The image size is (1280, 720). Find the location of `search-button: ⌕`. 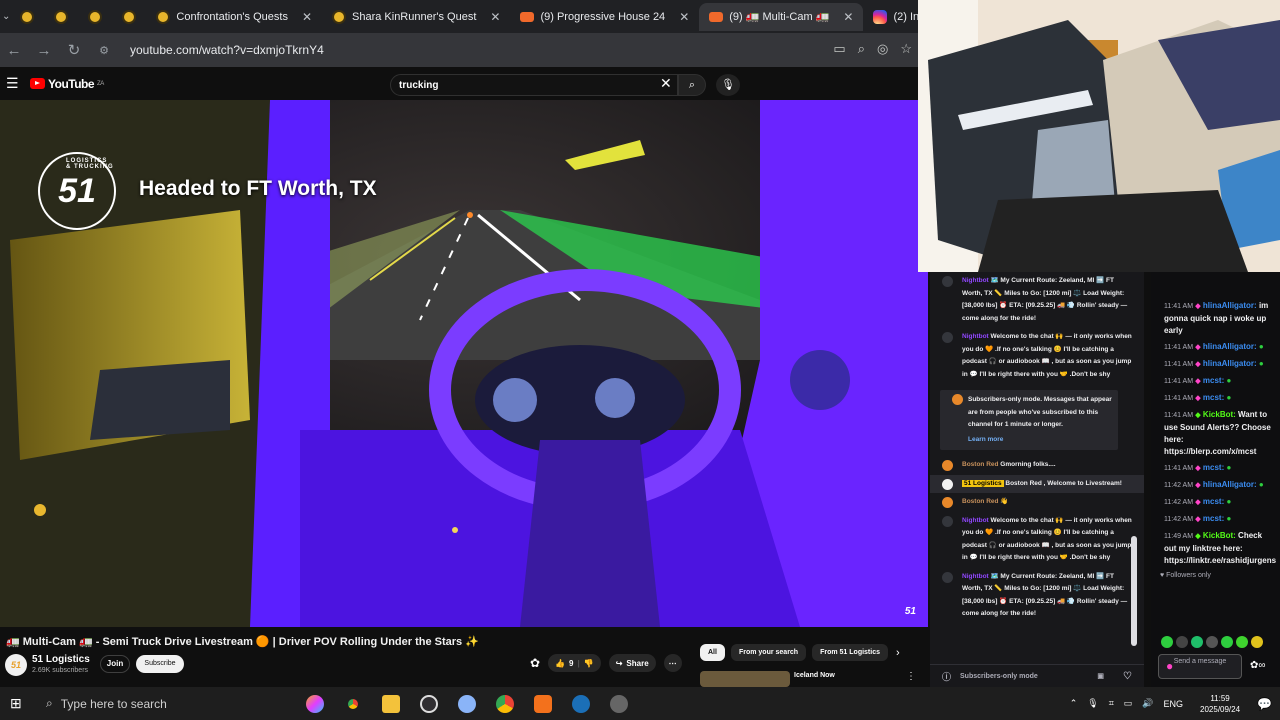

search-button: ⌕ is located at coordinates (692, 85).